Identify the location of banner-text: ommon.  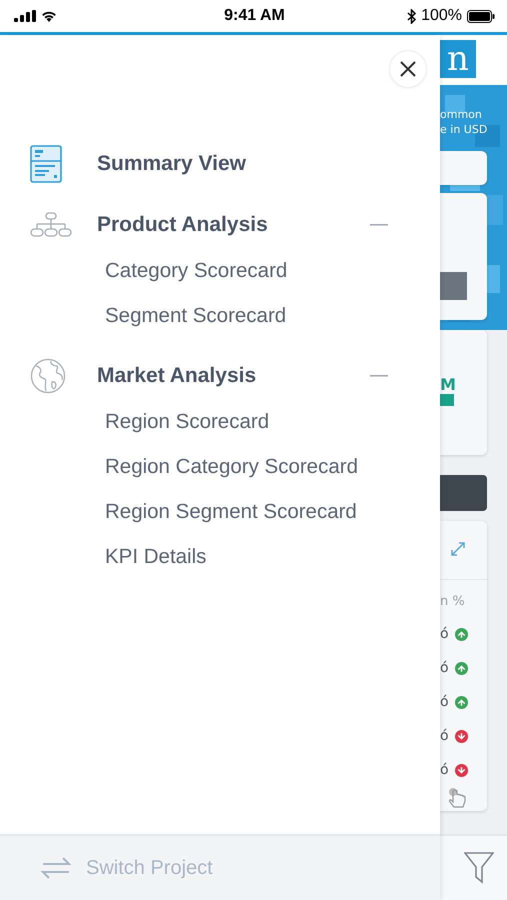
(461, 114).